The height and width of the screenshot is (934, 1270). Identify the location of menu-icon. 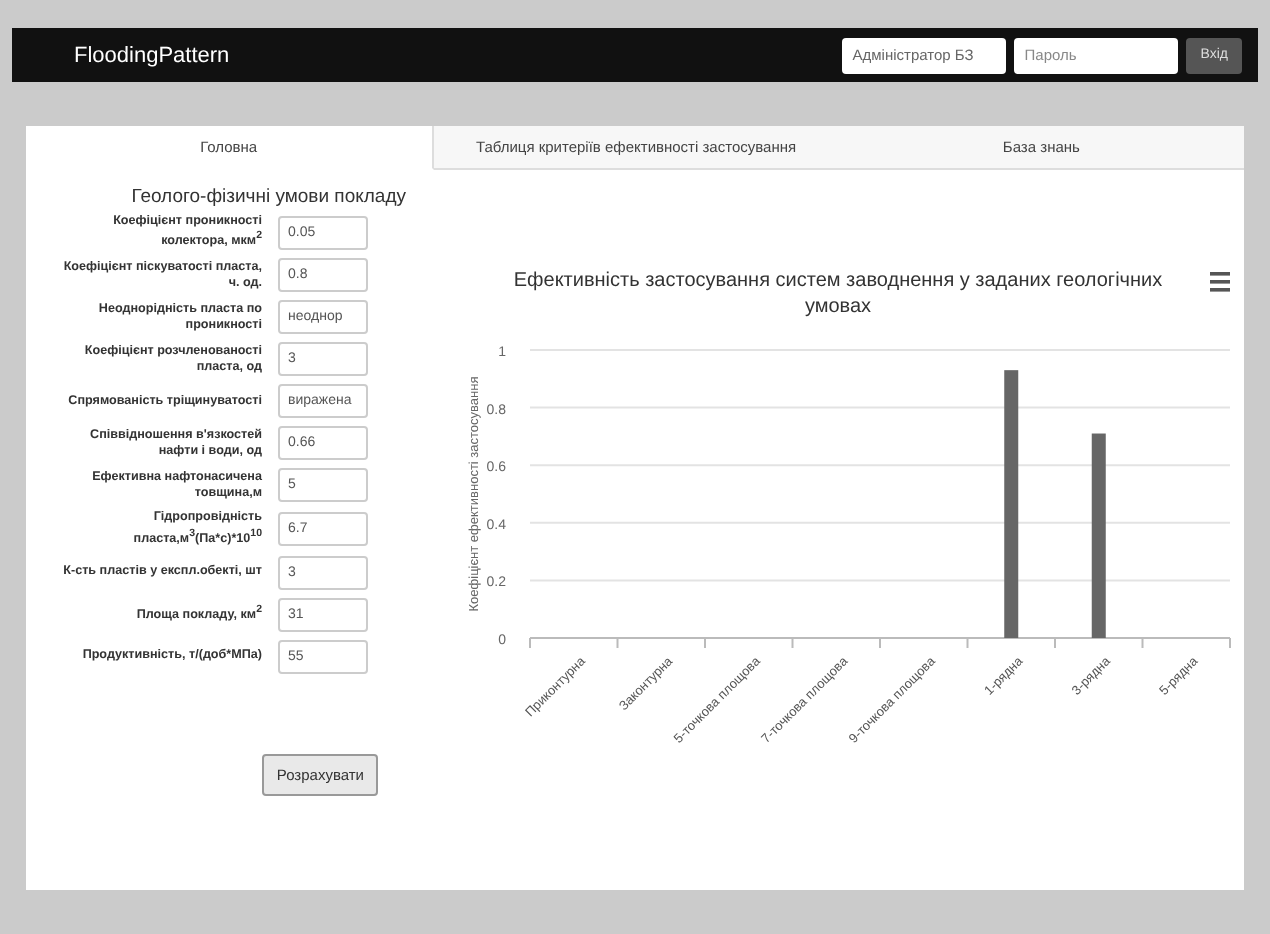
(1220, 282).